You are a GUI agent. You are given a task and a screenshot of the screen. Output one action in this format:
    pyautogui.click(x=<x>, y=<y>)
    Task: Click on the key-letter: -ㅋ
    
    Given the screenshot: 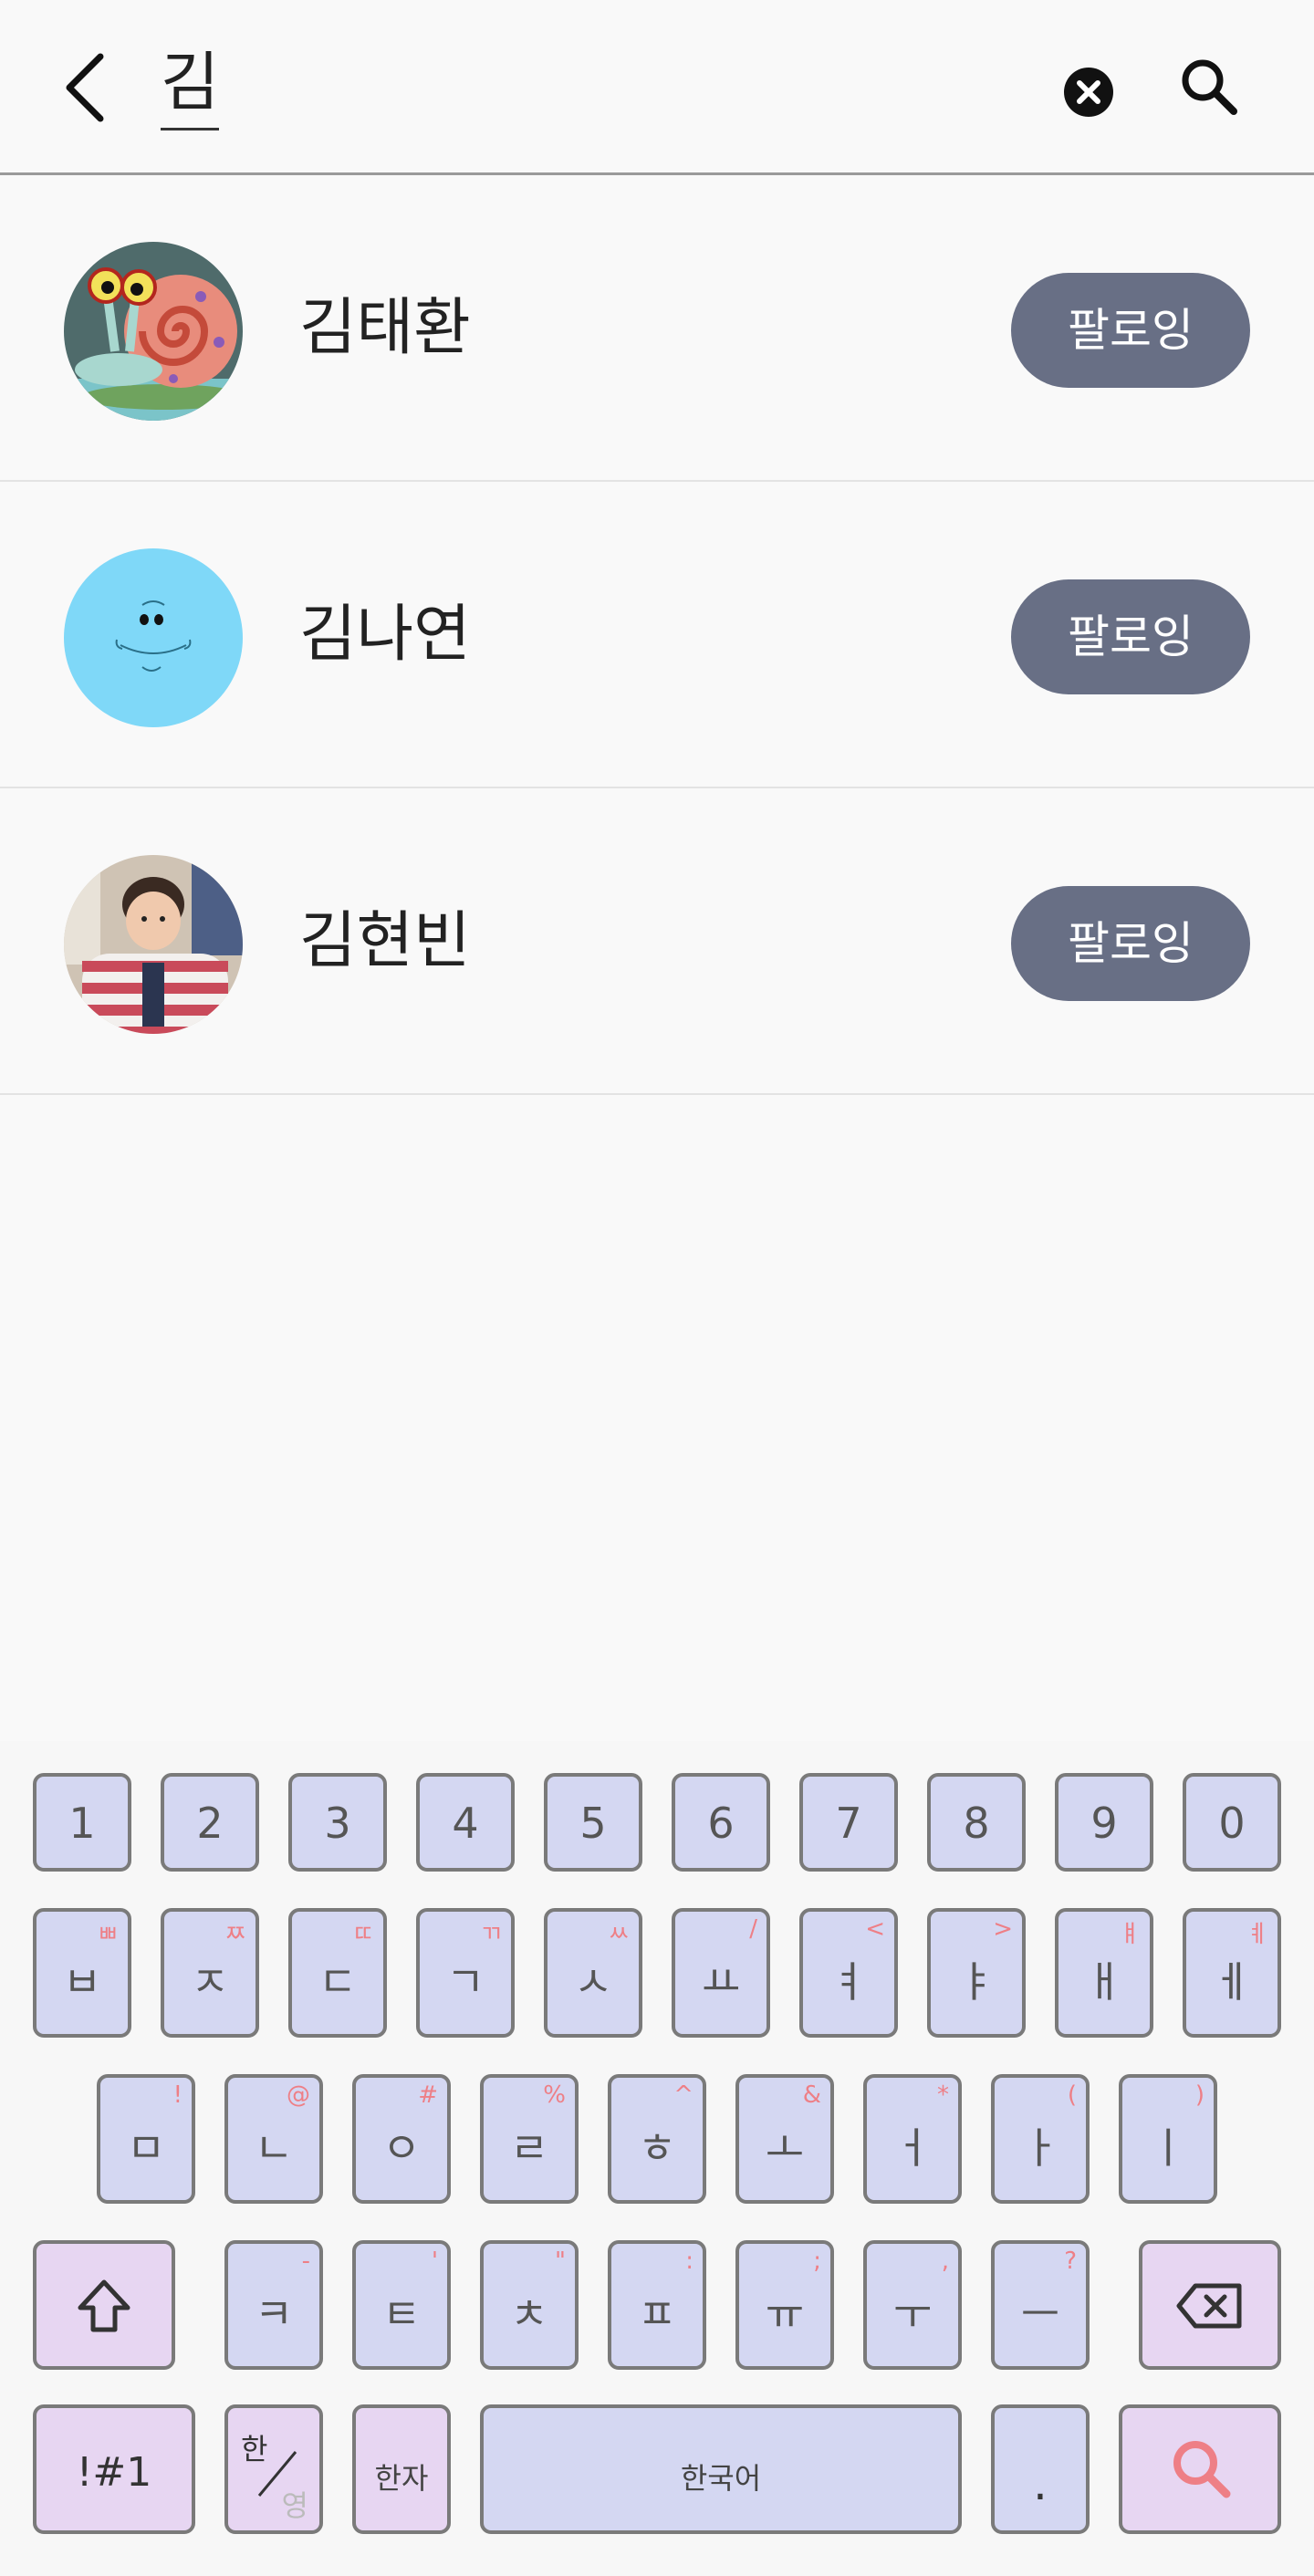 What is the action you would take?
    pyautogui.click(x=273, y=2305)
    